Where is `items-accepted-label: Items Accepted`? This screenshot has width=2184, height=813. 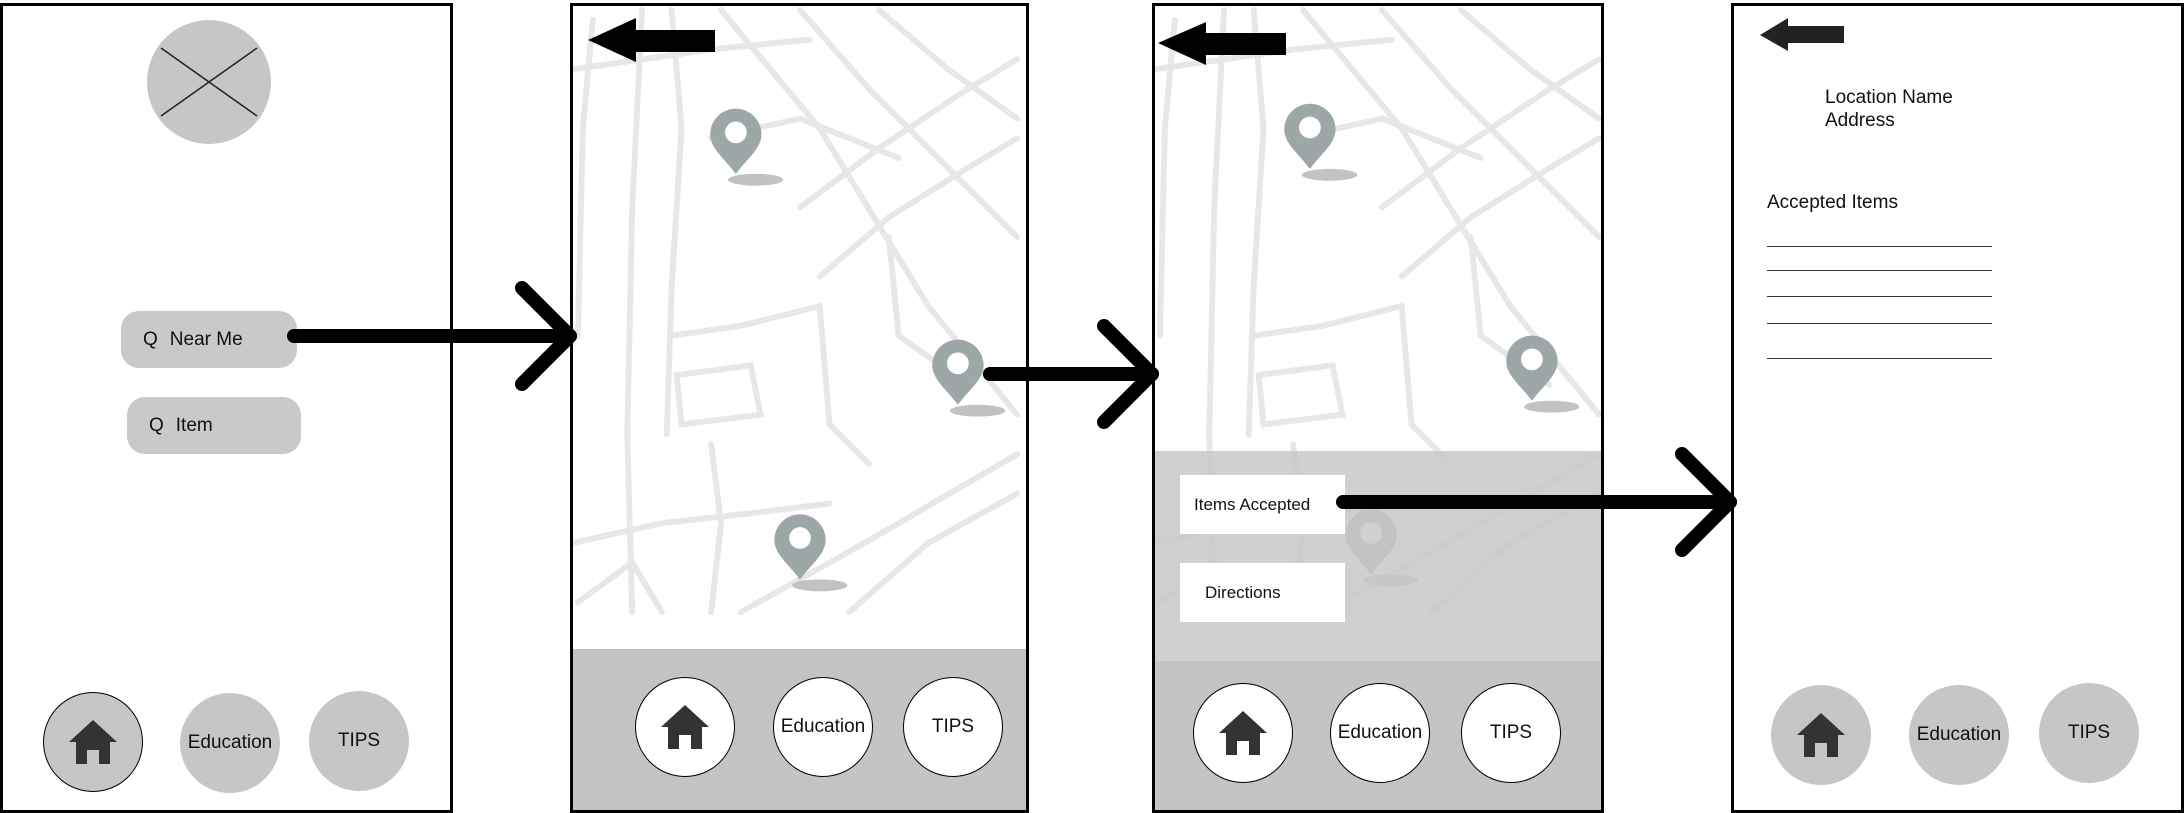 items-accepted-label: Items Accepted is located at coordinates (1252, 504).